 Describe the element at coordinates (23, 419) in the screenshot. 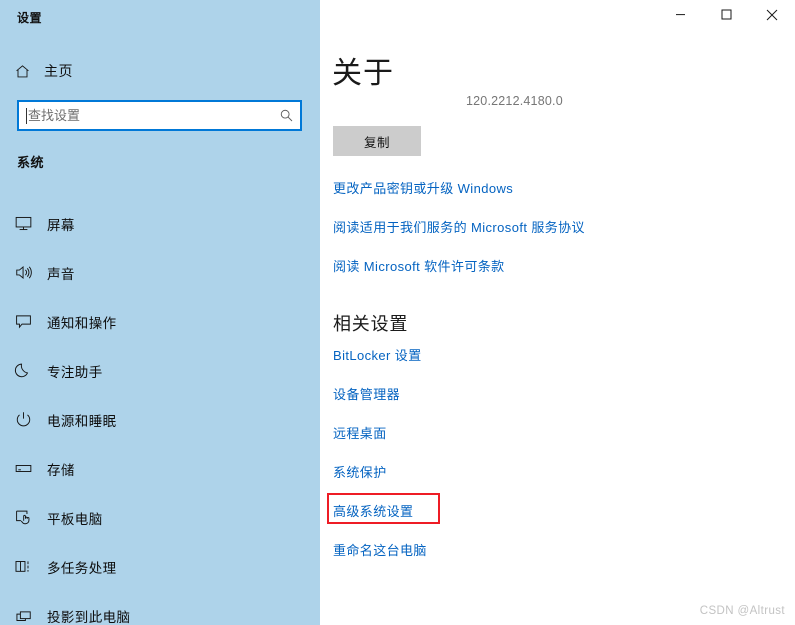

I see `power-icon` at that location.